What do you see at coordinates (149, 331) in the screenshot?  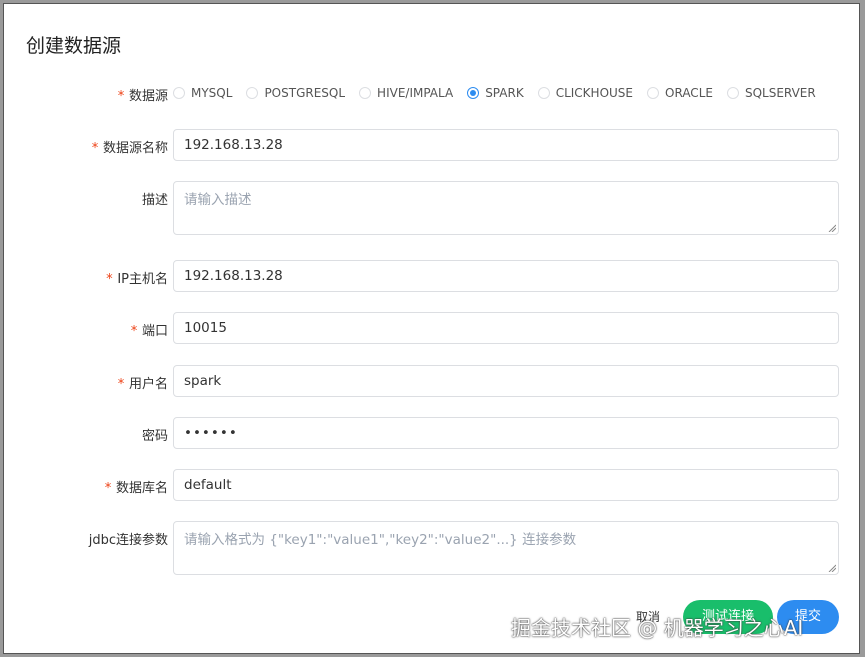 I see `port-label: * 端口` at bounding box center [149, 331].